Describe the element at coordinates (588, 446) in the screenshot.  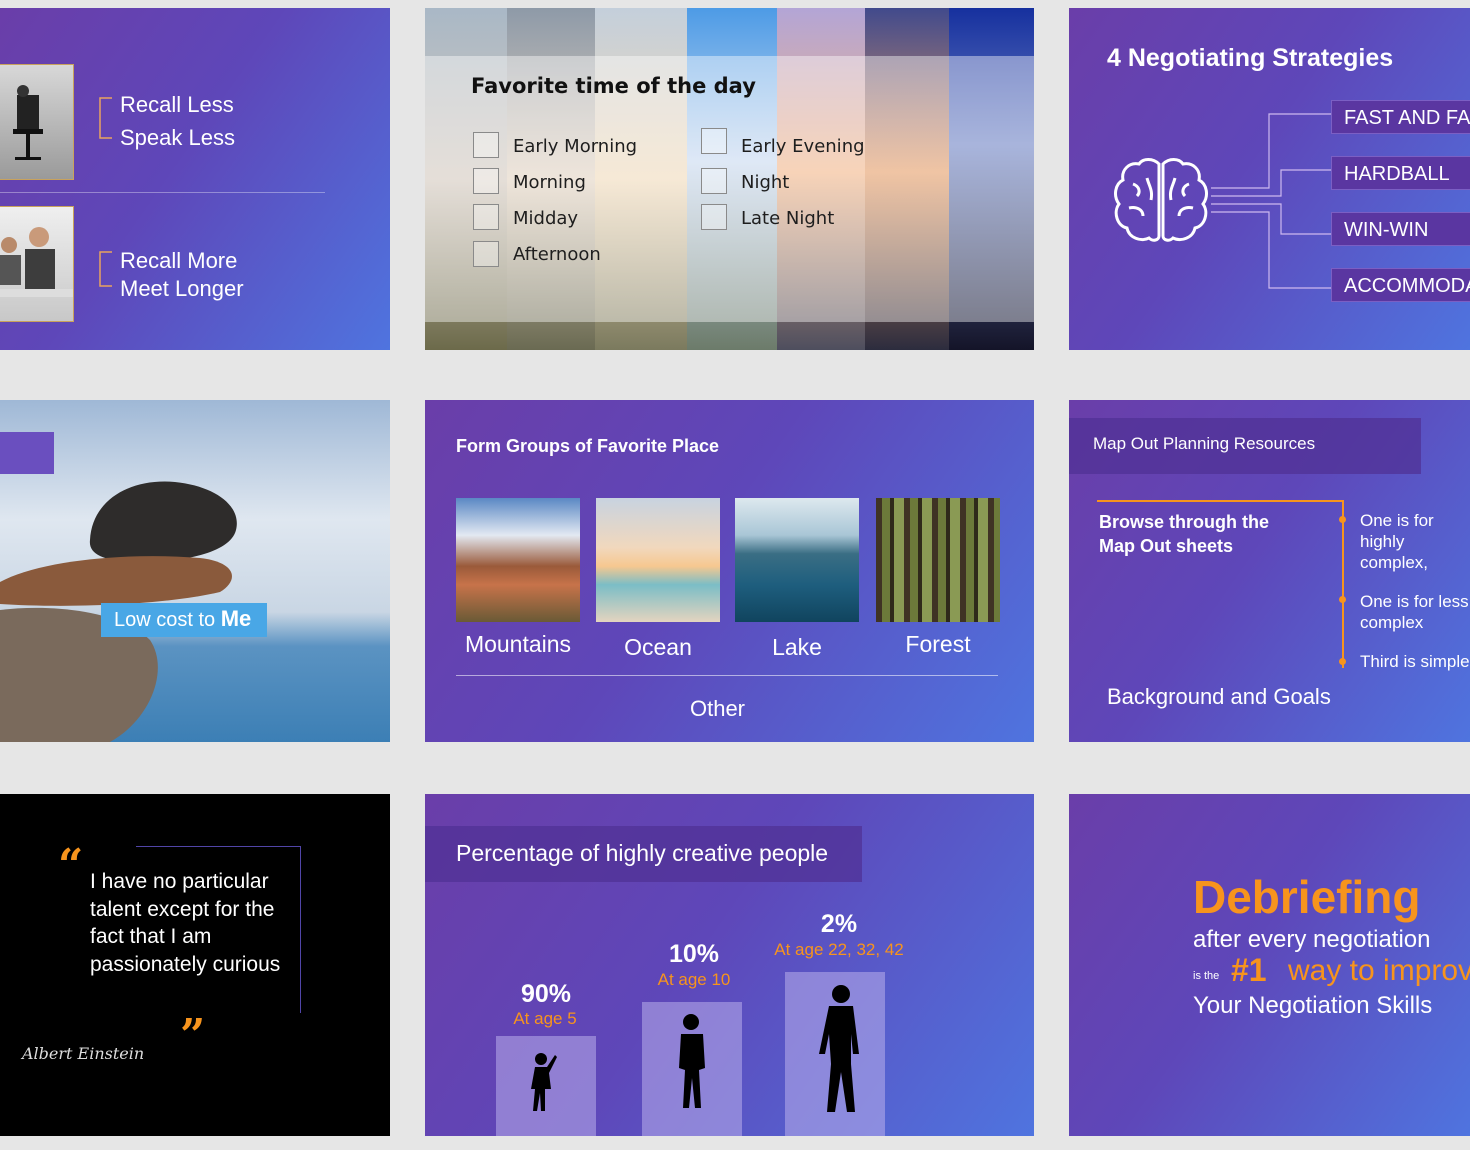
I see `slide-title: Form Groups of Favorite Place` at that location.